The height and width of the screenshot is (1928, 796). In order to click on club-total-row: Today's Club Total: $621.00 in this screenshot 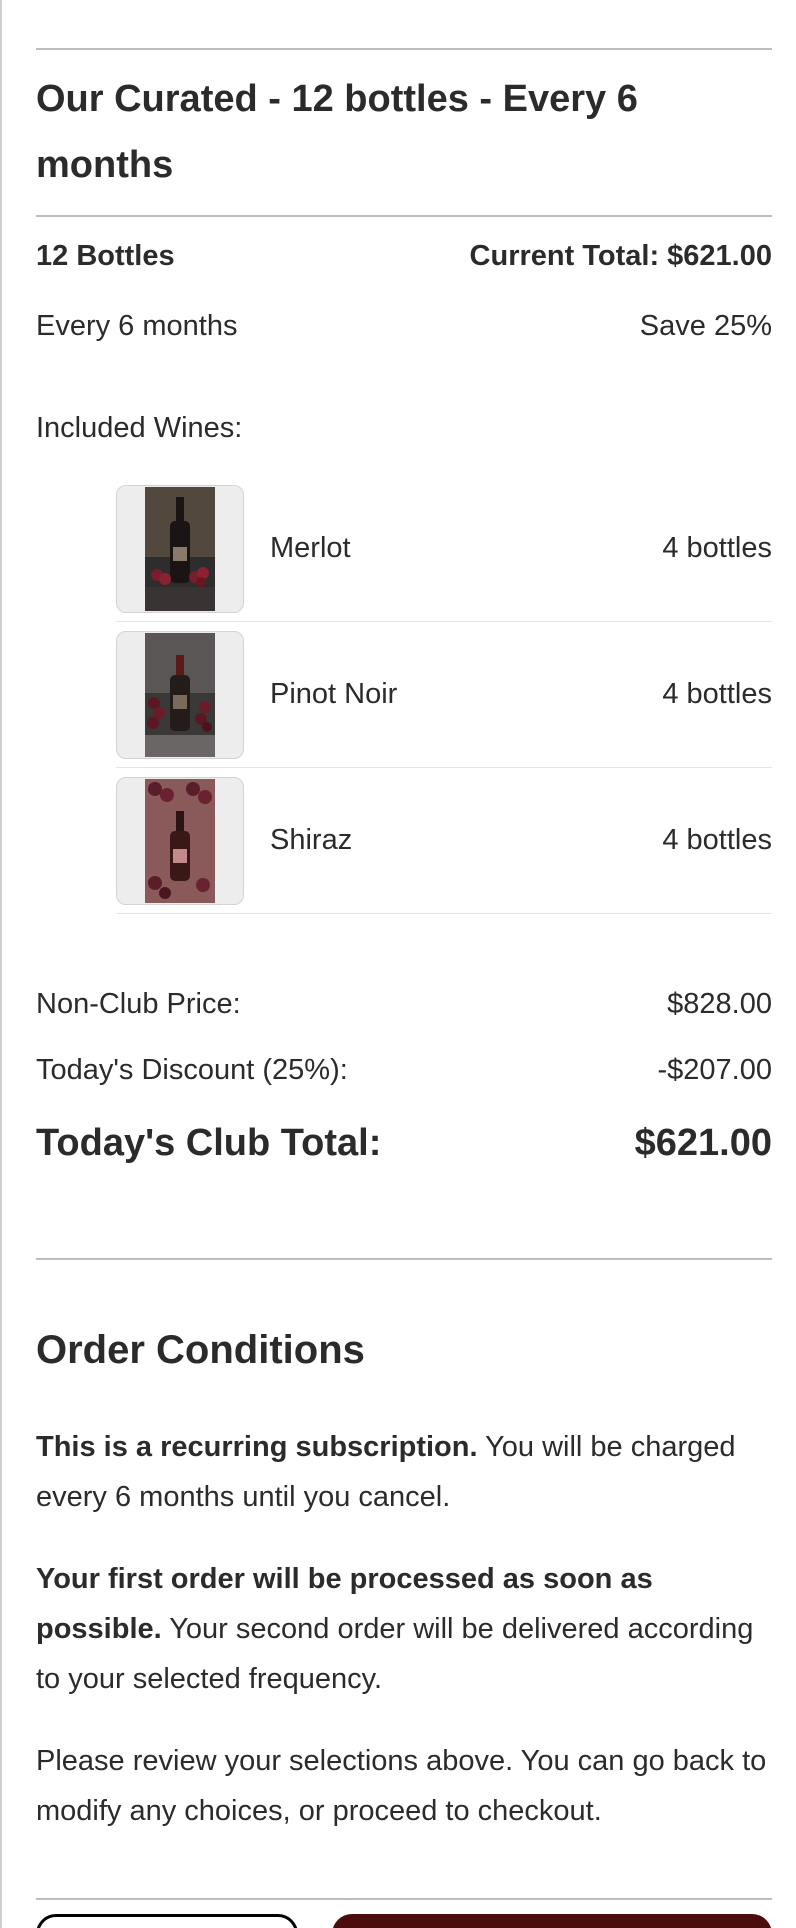, I will do `click(404, 1143)`.